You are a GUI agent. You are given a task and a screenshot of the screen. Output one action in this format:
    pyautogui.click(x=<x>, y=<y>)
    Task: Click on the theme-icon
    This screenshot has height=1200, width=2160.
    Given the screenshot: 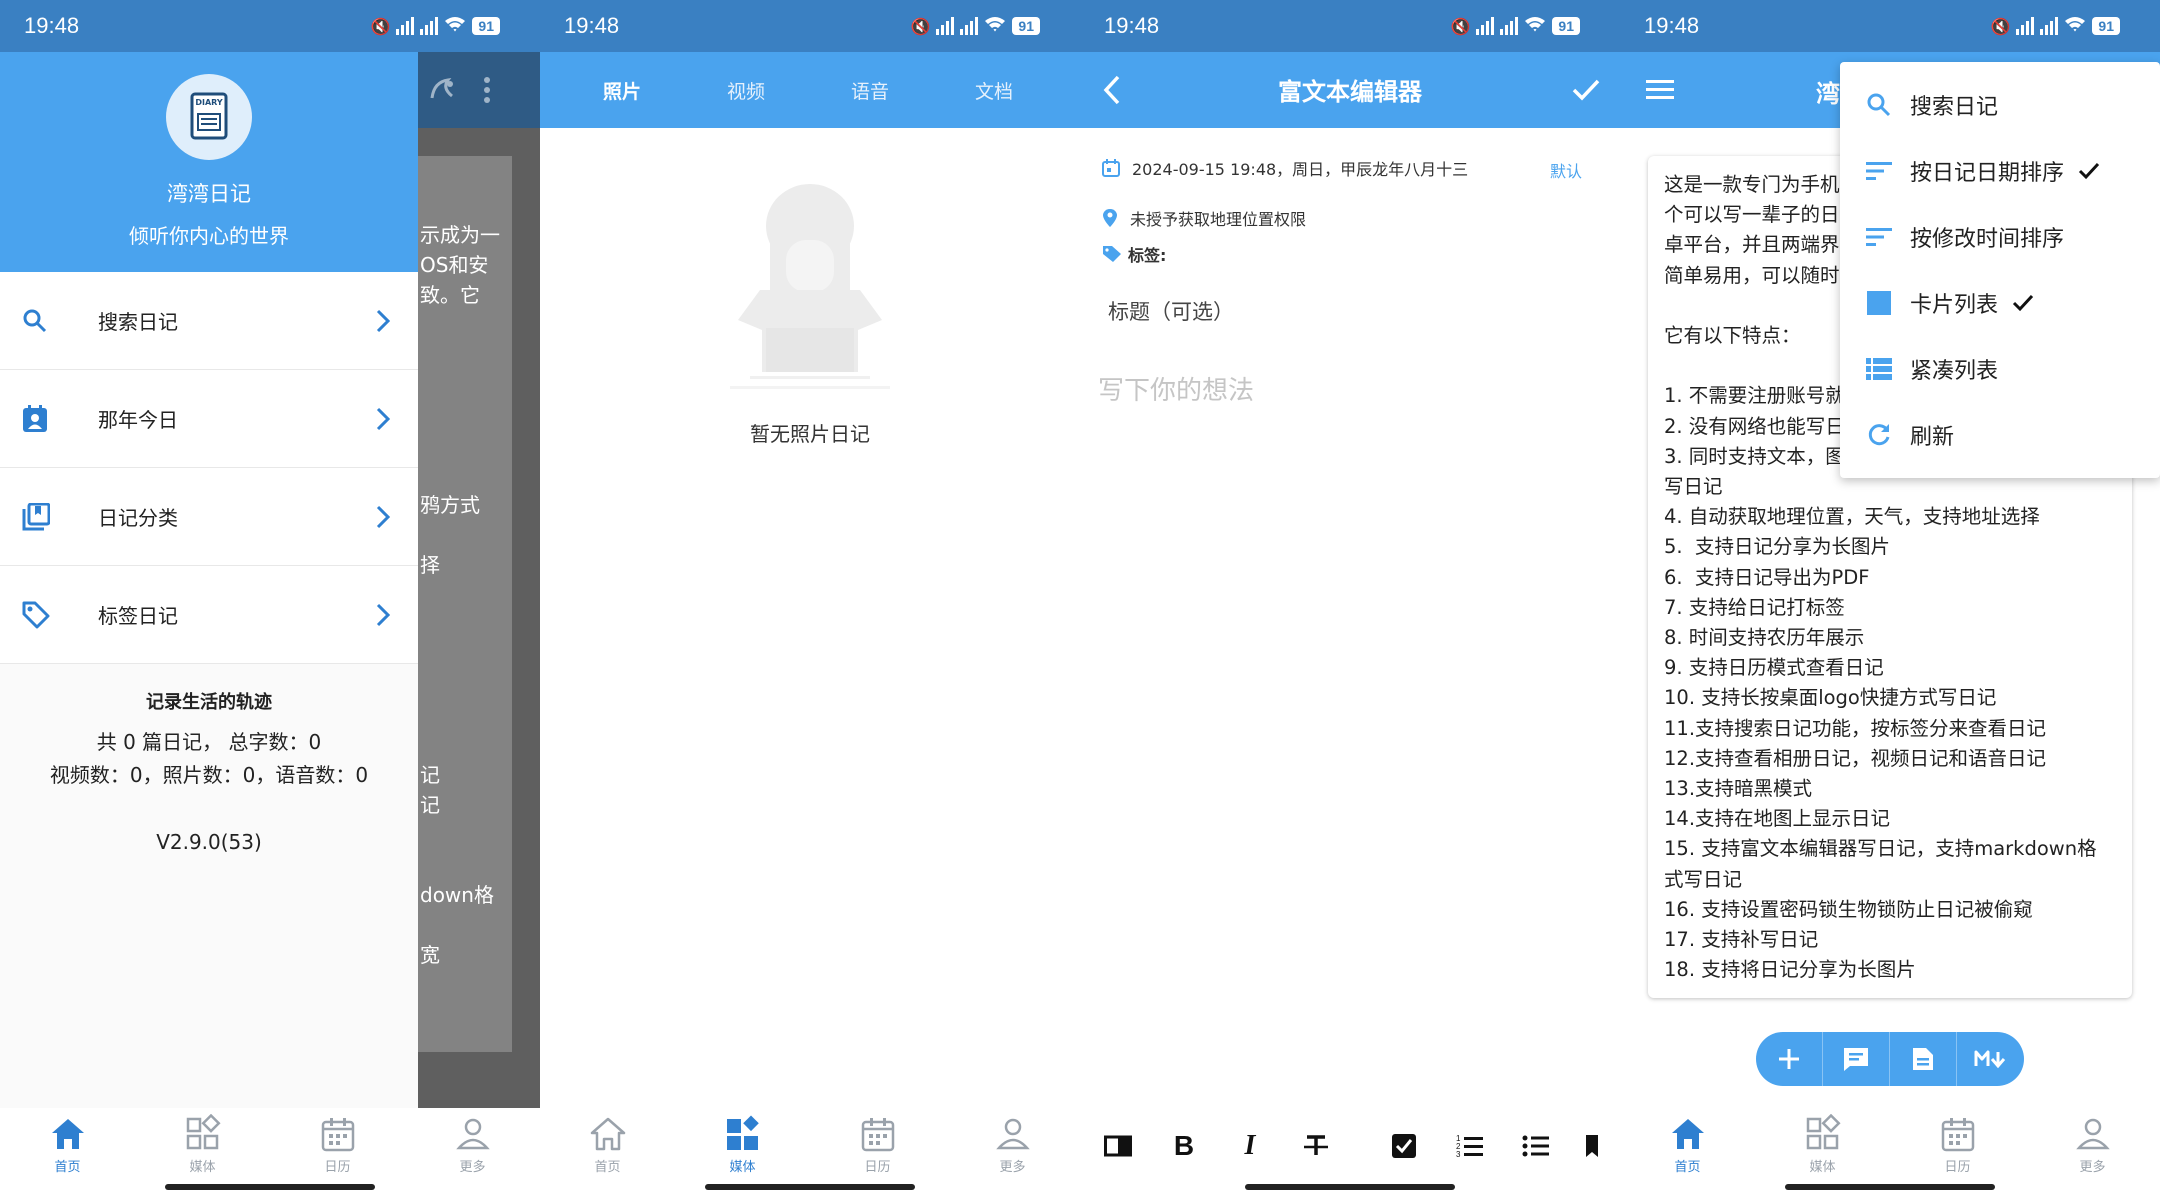 What is the action you would take?
    pyautogui.click(x=441, y=88)
    